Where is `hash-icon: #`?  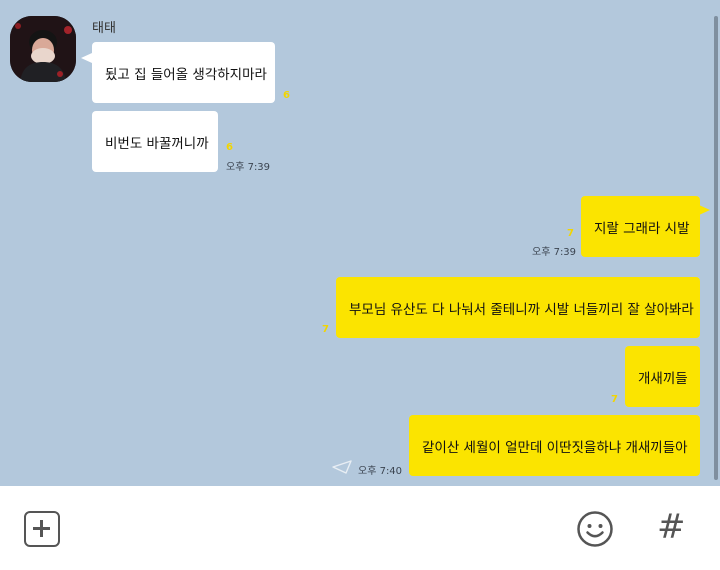
hash-icon: # is located at coordinates (671, 527).